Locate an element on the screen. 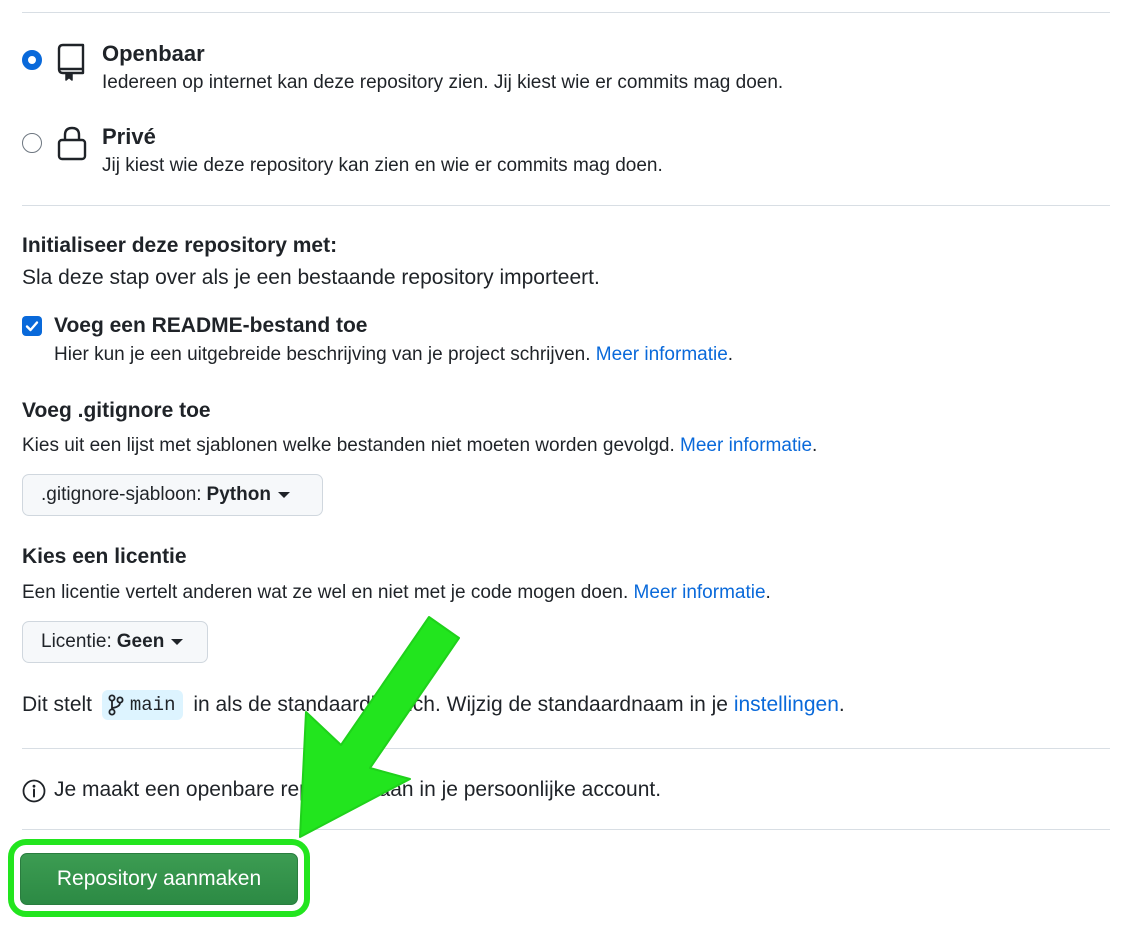  radio-private is located at coordinates (32, 143).